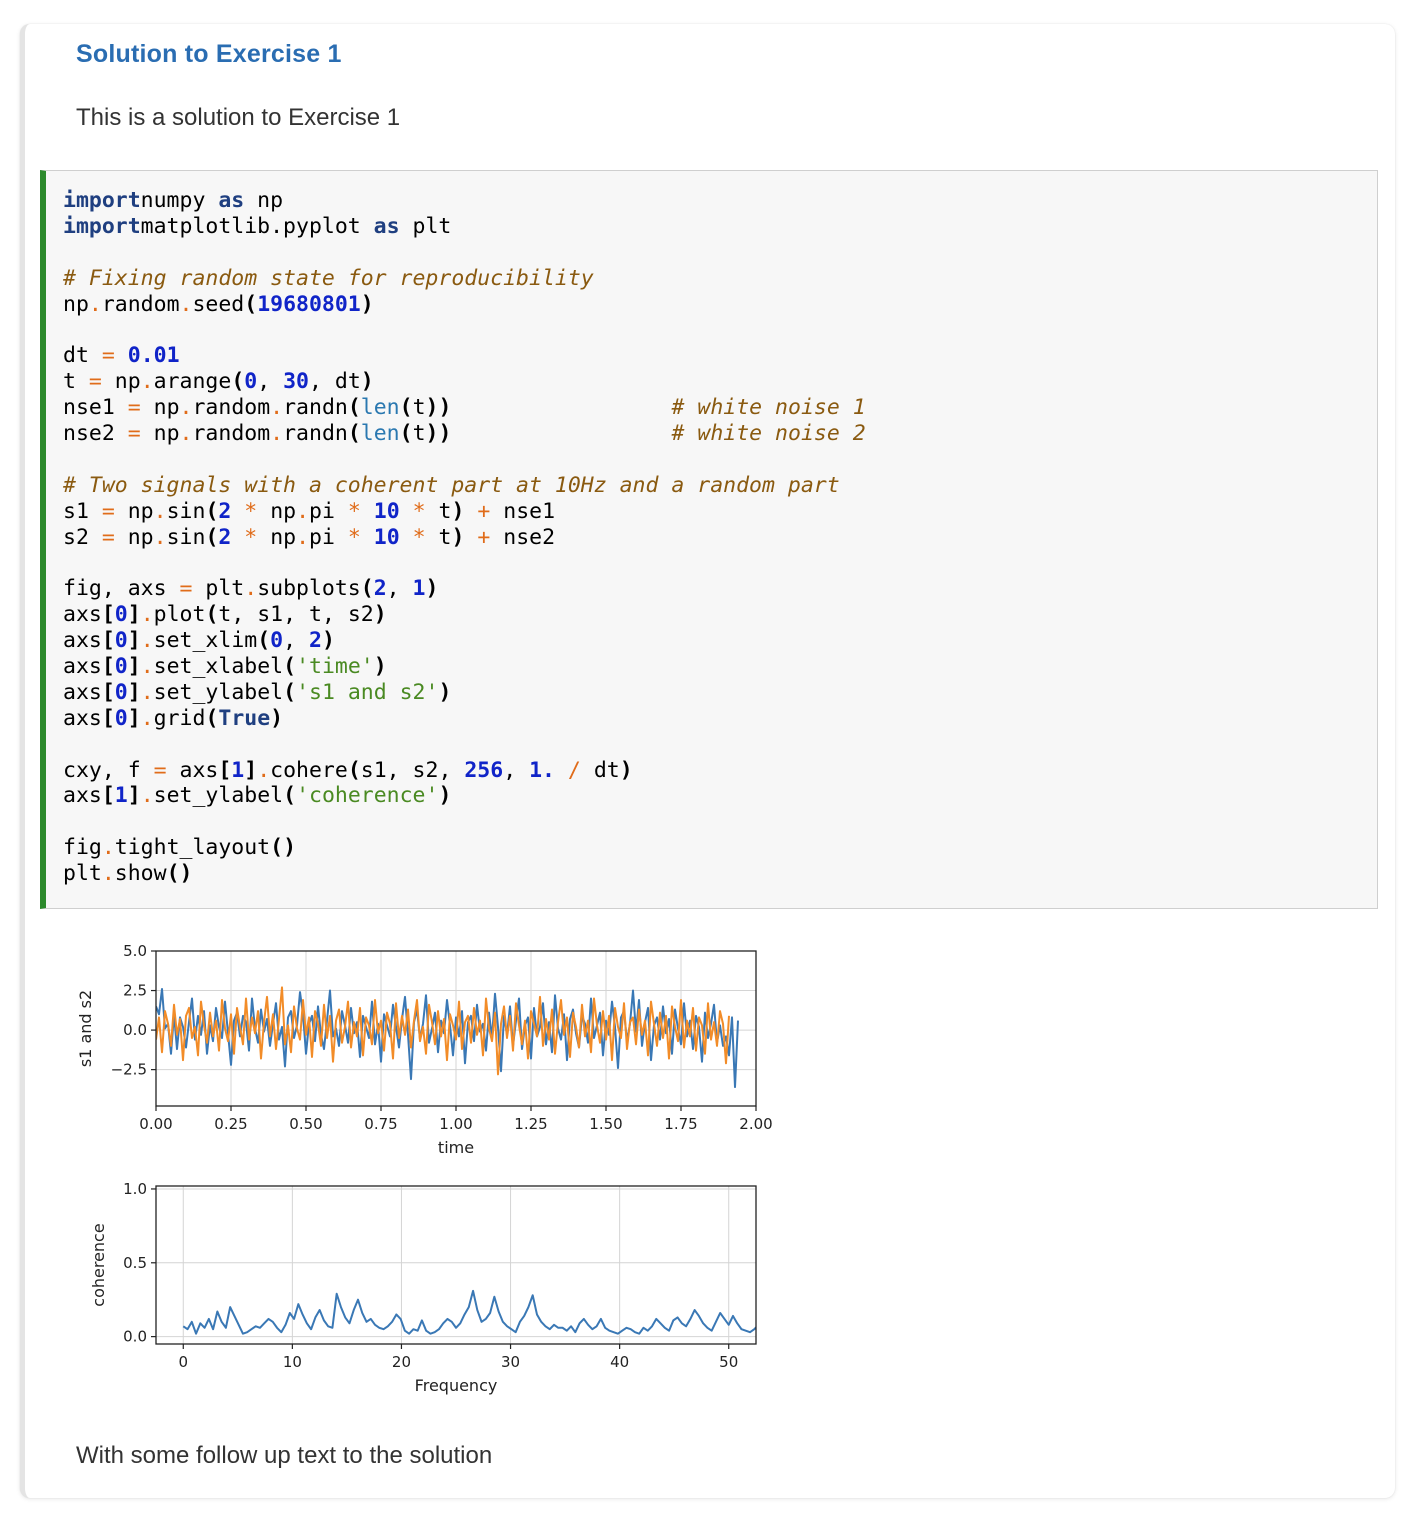  What do you see at coordinates (309, 304) in the screenshot?
I see `code-token: 19680801` at bounding box center [309, 304].